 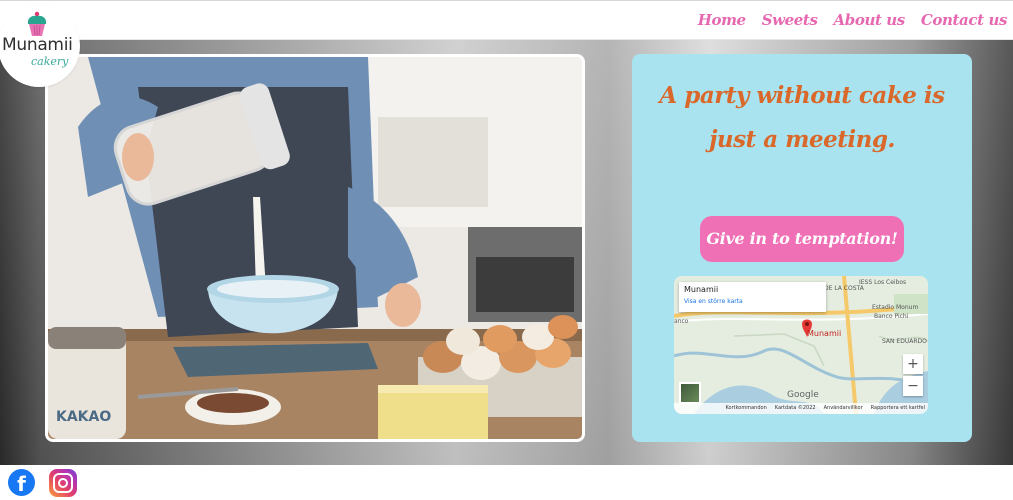 What do you see at coordinates (883, 282) in the screenshot?
I see `map-place-label: IESS Los Ceibos` at bounding box center [883, 282].